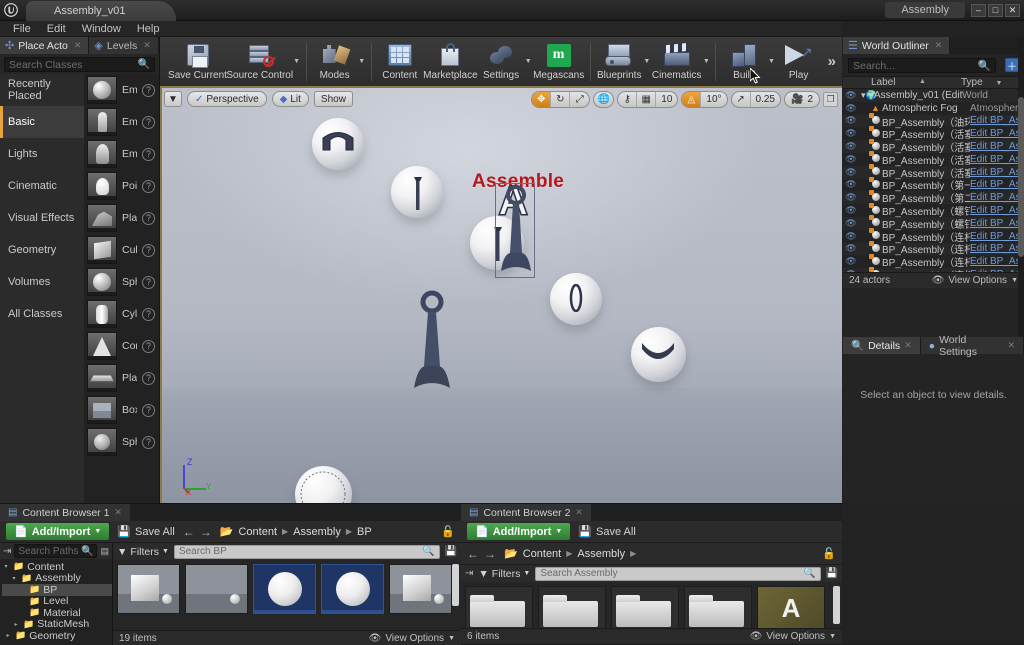  I want to click on viewport-show-menu-button: Show, so click(333, 99).